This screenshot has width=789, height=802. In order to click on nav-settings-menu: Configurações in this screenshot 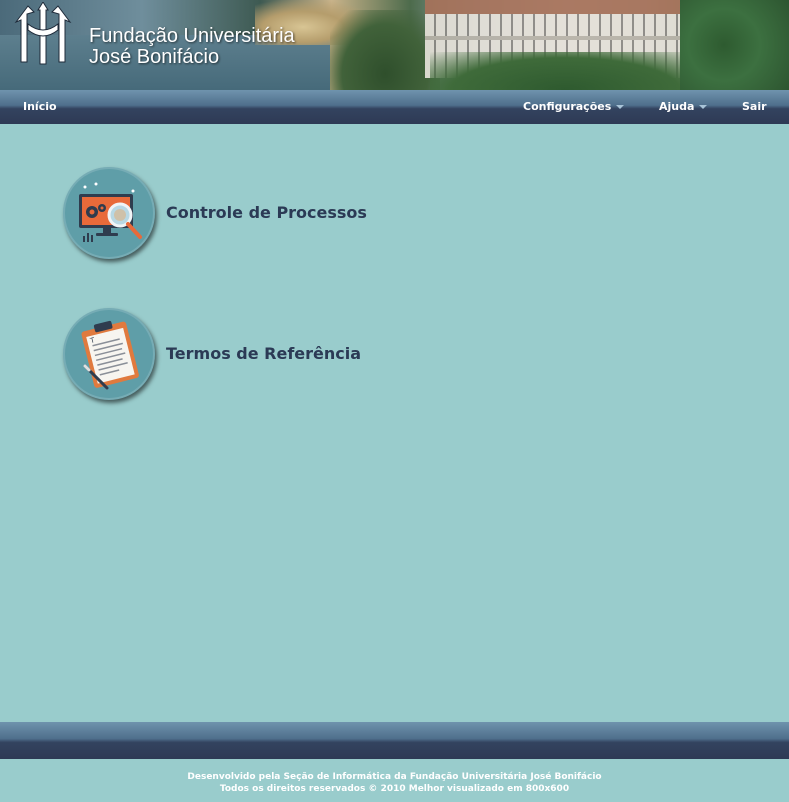, I will do `click(574, 107)`.